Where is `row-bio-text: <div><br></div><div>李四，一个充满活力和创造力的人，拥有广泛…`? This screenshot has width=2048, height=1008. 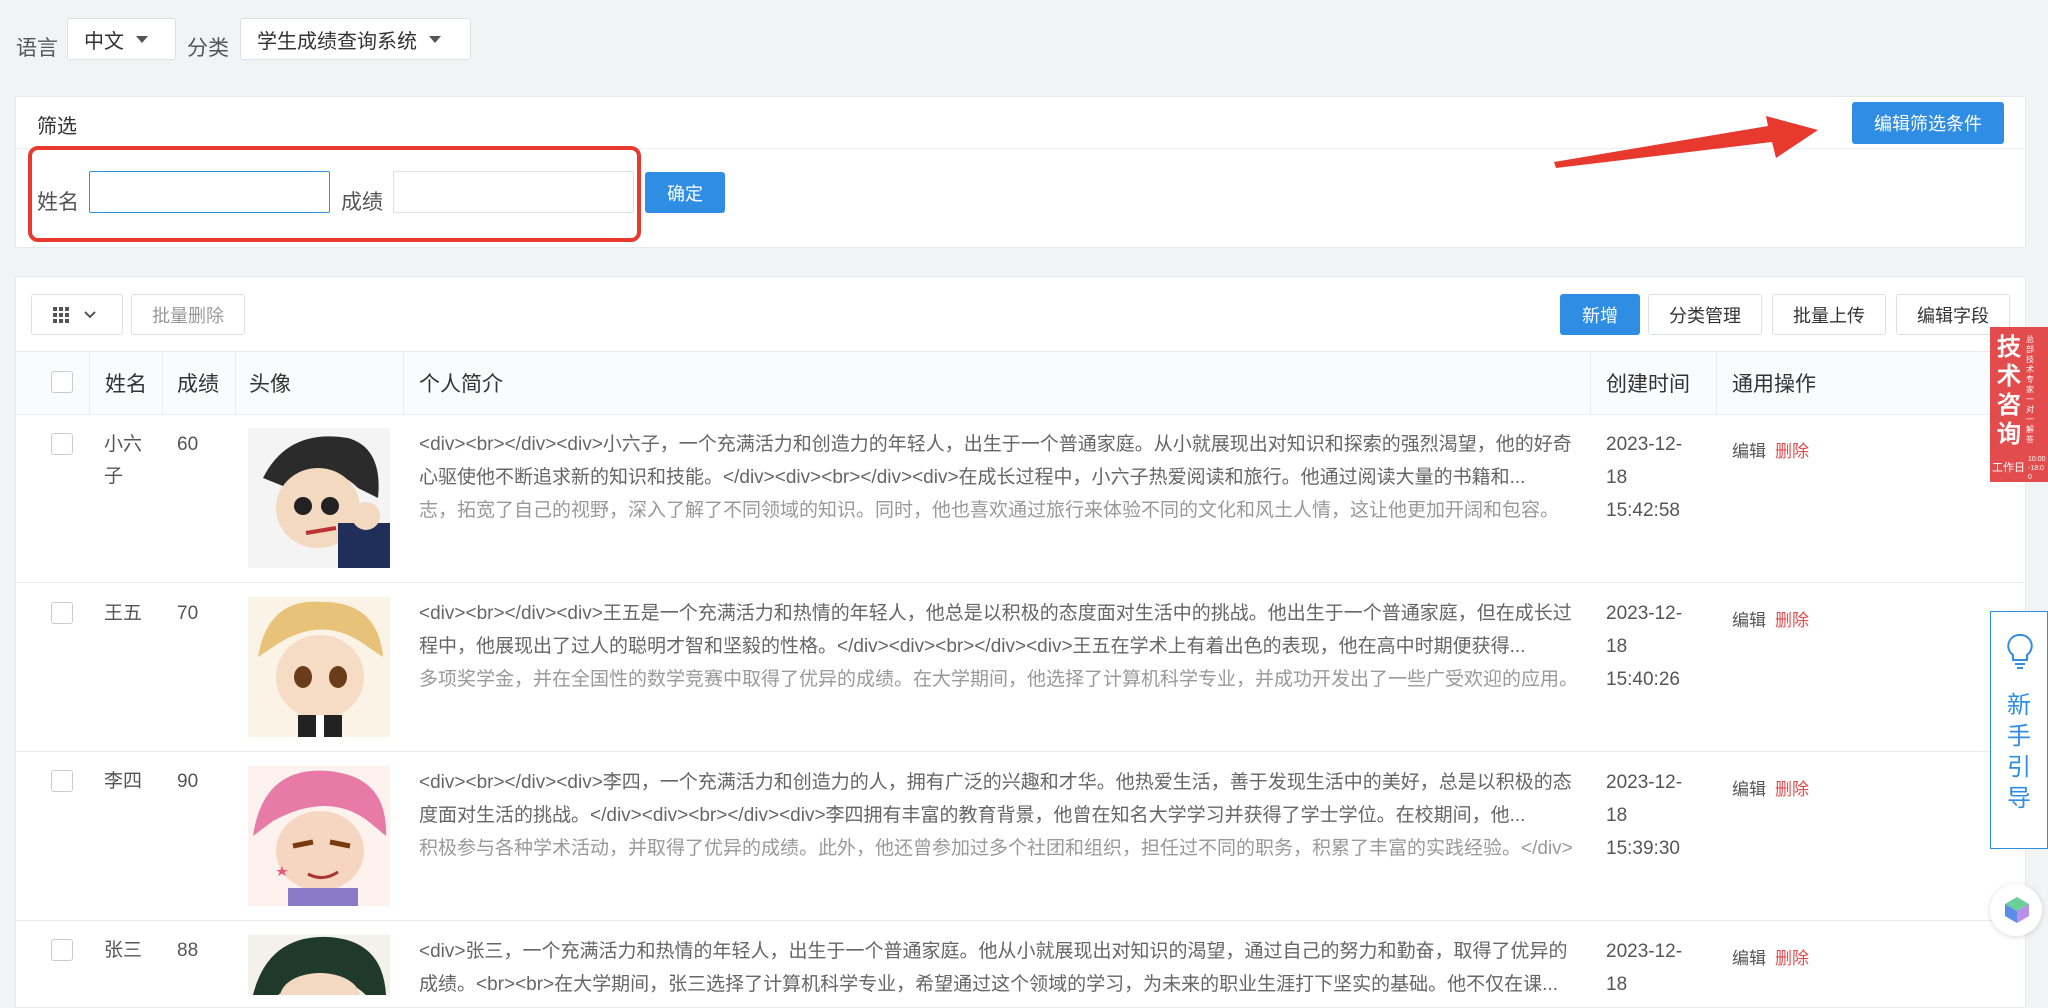
row-bio-text: <div><br></div><div>李四，一个充满活力和创造力的人，拥有广泛… is located at coordinates (995, 799).